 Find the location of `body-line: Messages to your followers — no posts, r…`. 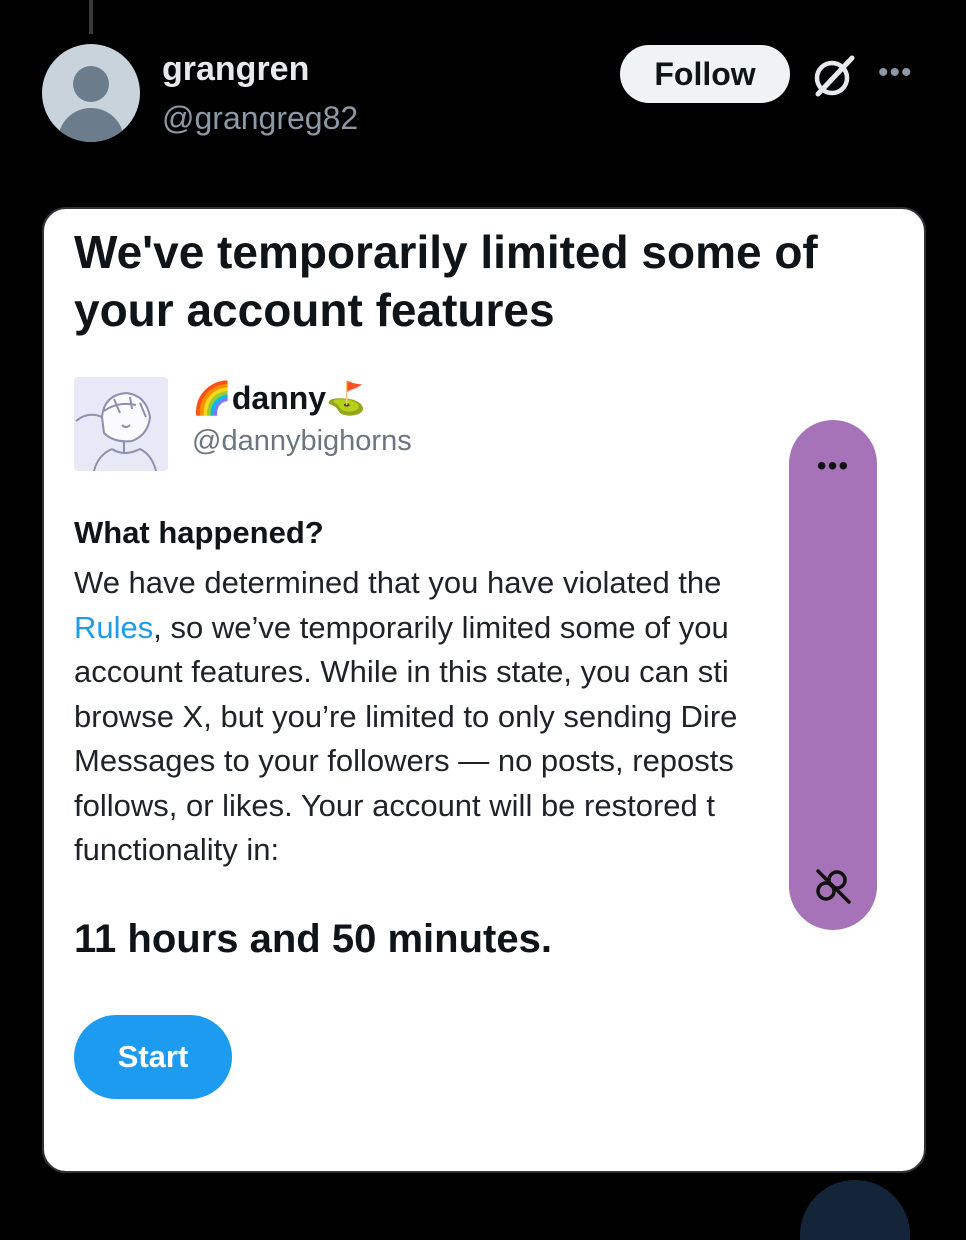

body-line: Messages to your followers — no posts, r… is located at coordinates (404, 760).